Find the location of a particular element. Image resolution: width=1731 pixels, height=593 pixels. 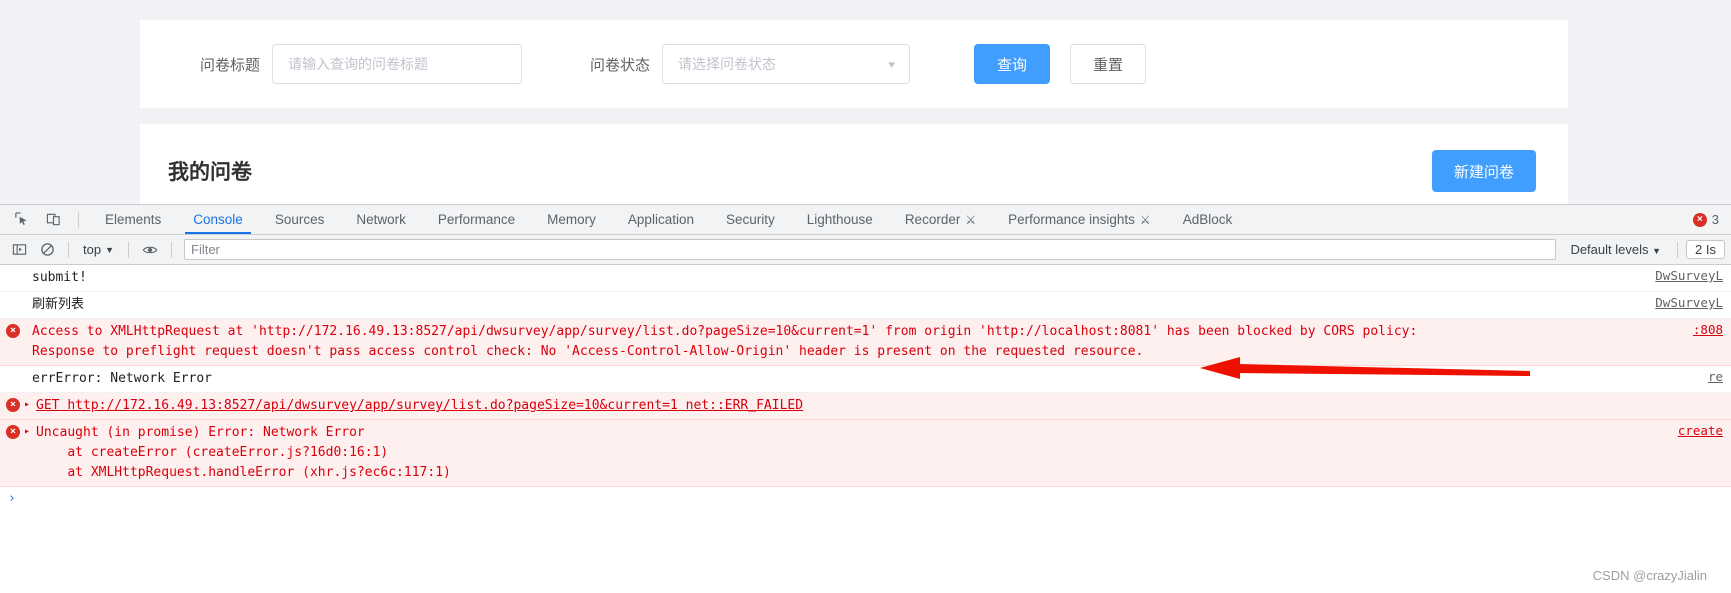

survey-status-select: 请选择问卷状态 ▾ is located at coordinates (786, 64).